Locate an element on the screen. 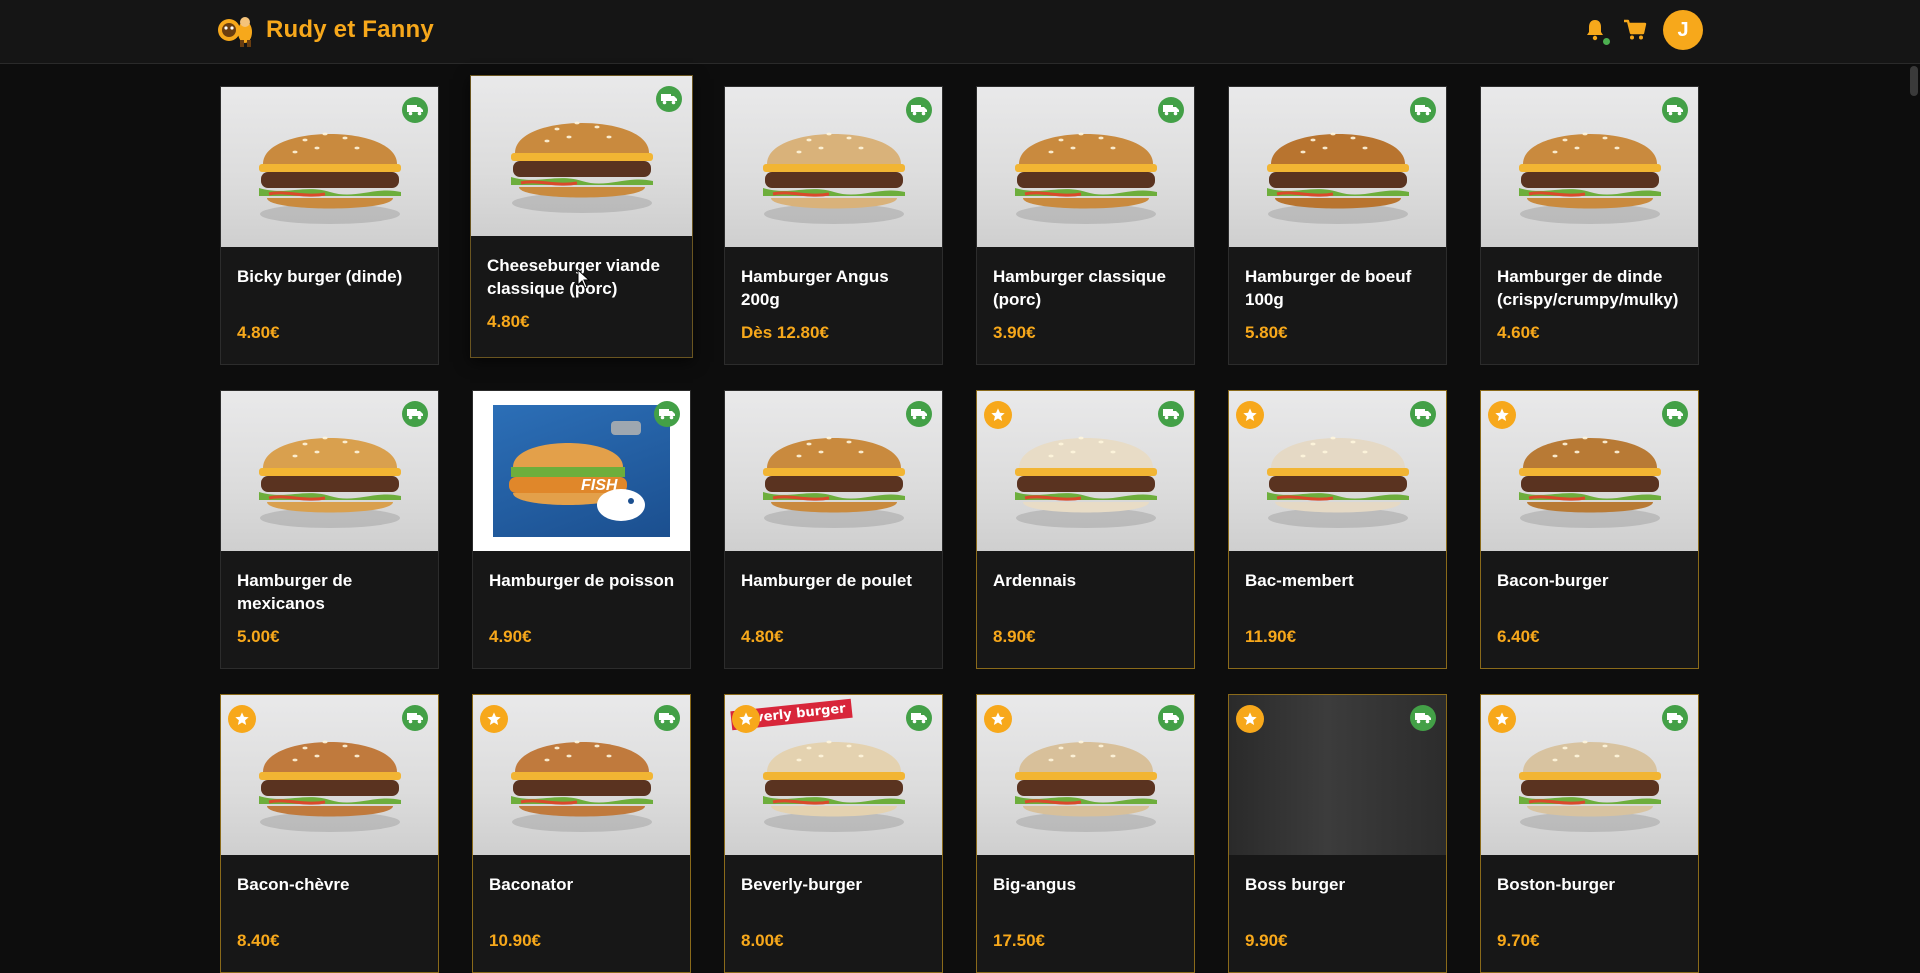 Image resolution: width=1920 pixels, height=973 pixels. product-card-boss-burger: Boss burger 9.90€ is located at coordinates (1337, 833).